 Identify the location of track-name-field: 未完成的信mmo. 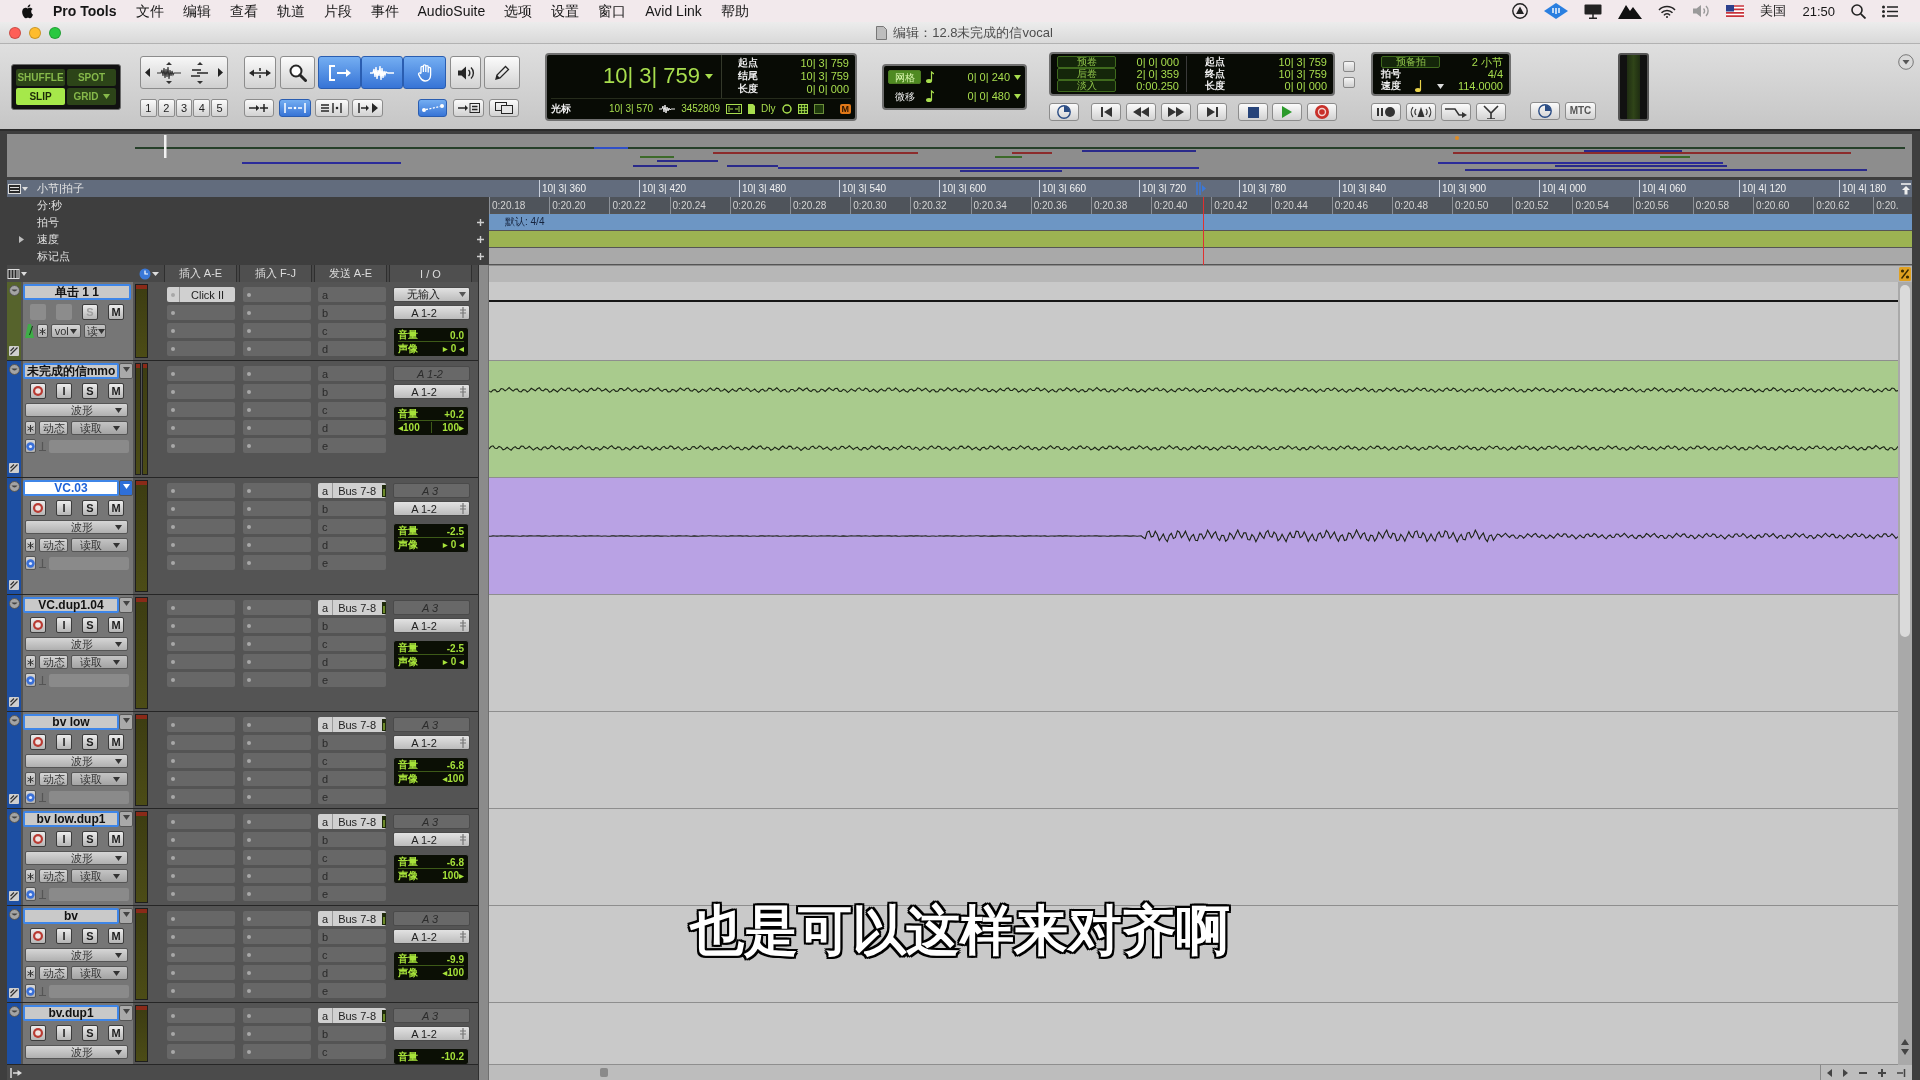
(71, 371).